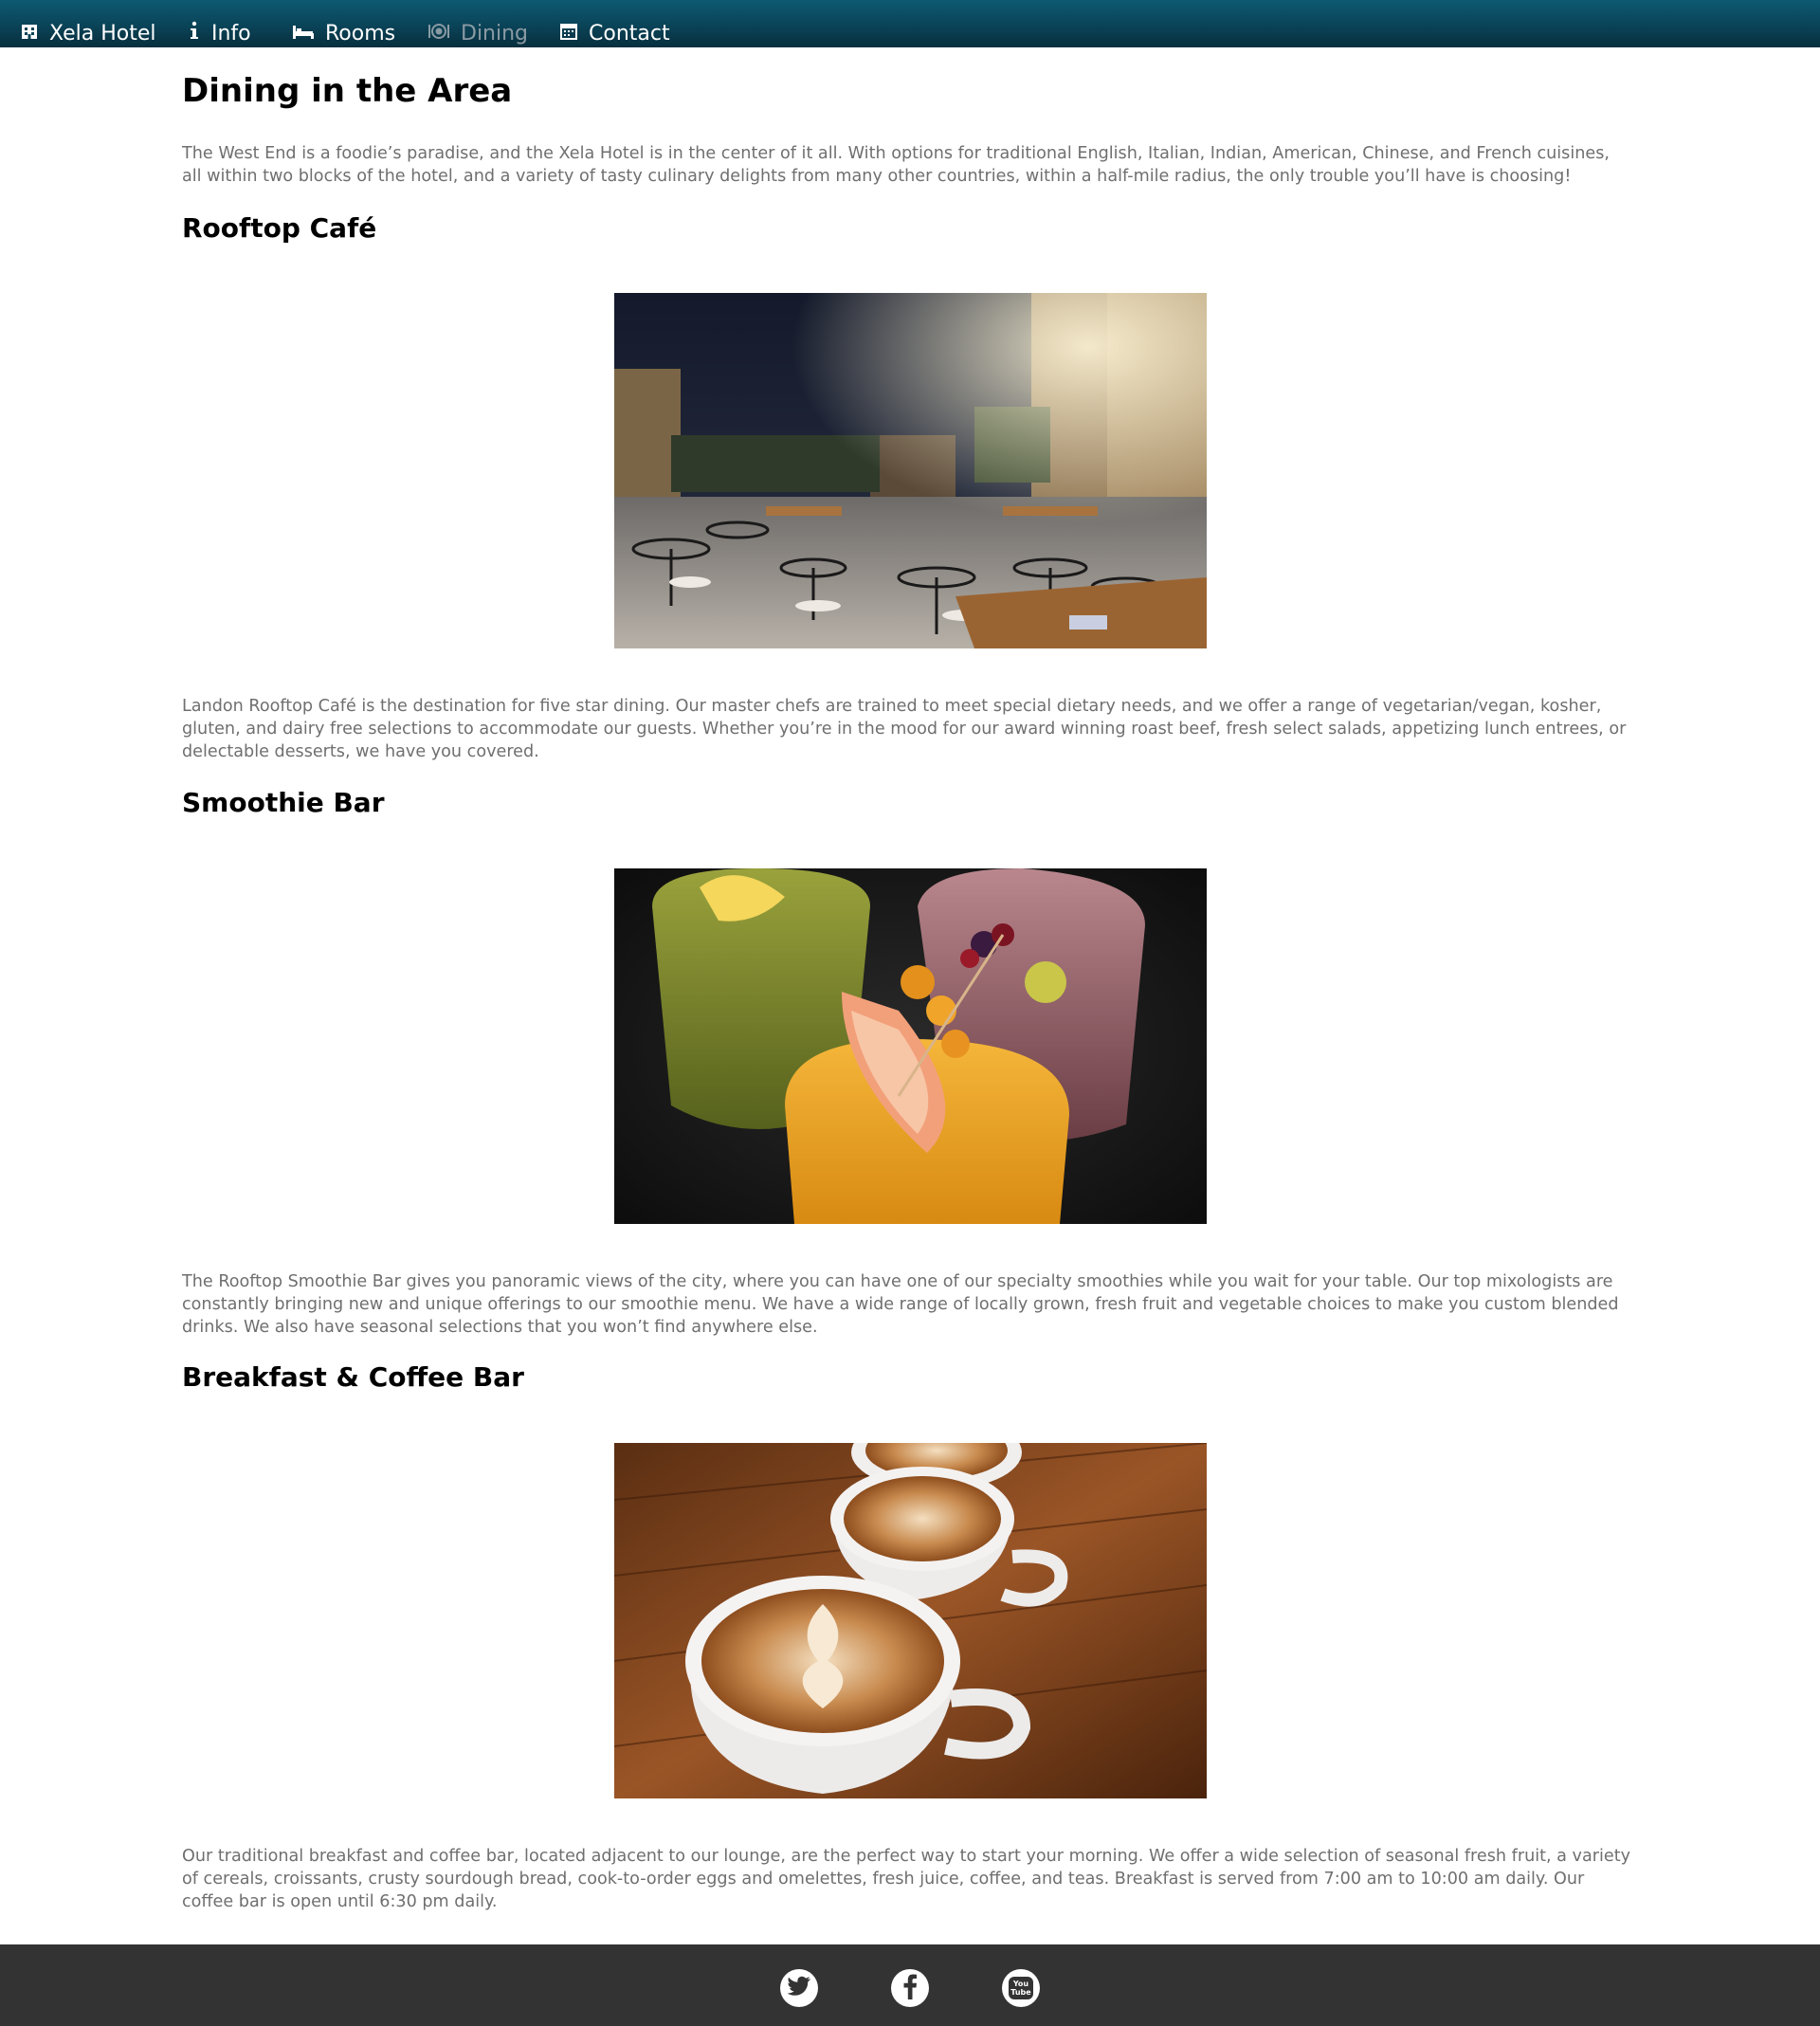 The width and height of the screenshot is (1820, 2026). What do you see at coordinates (347, 91) in the screenshot?
I see `page-title: Dining in the Area` at bounding box center [347, 91].